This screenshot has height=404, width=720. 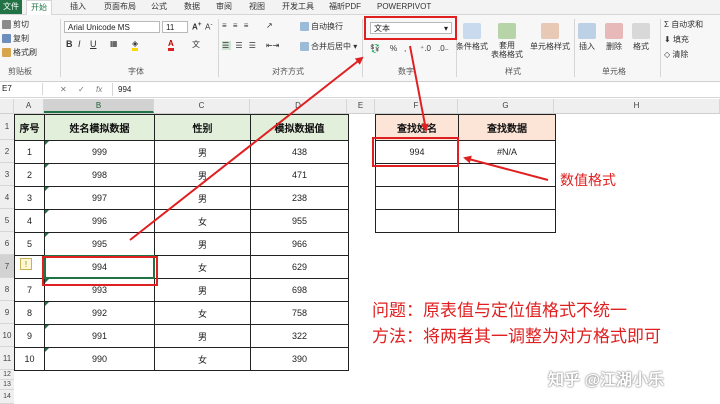 What do you see at coordinates (246, 148) in the screenshot?
I see `arrow-source-to-format` at bounding box center [246, 148].